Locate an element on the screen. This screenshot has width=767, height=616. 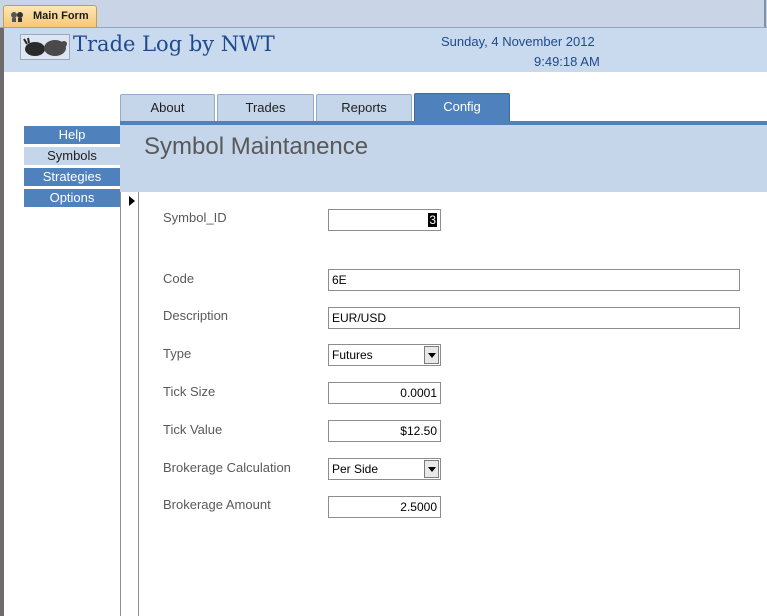
tab-trades: Trades is located at coordinates (265, 108).